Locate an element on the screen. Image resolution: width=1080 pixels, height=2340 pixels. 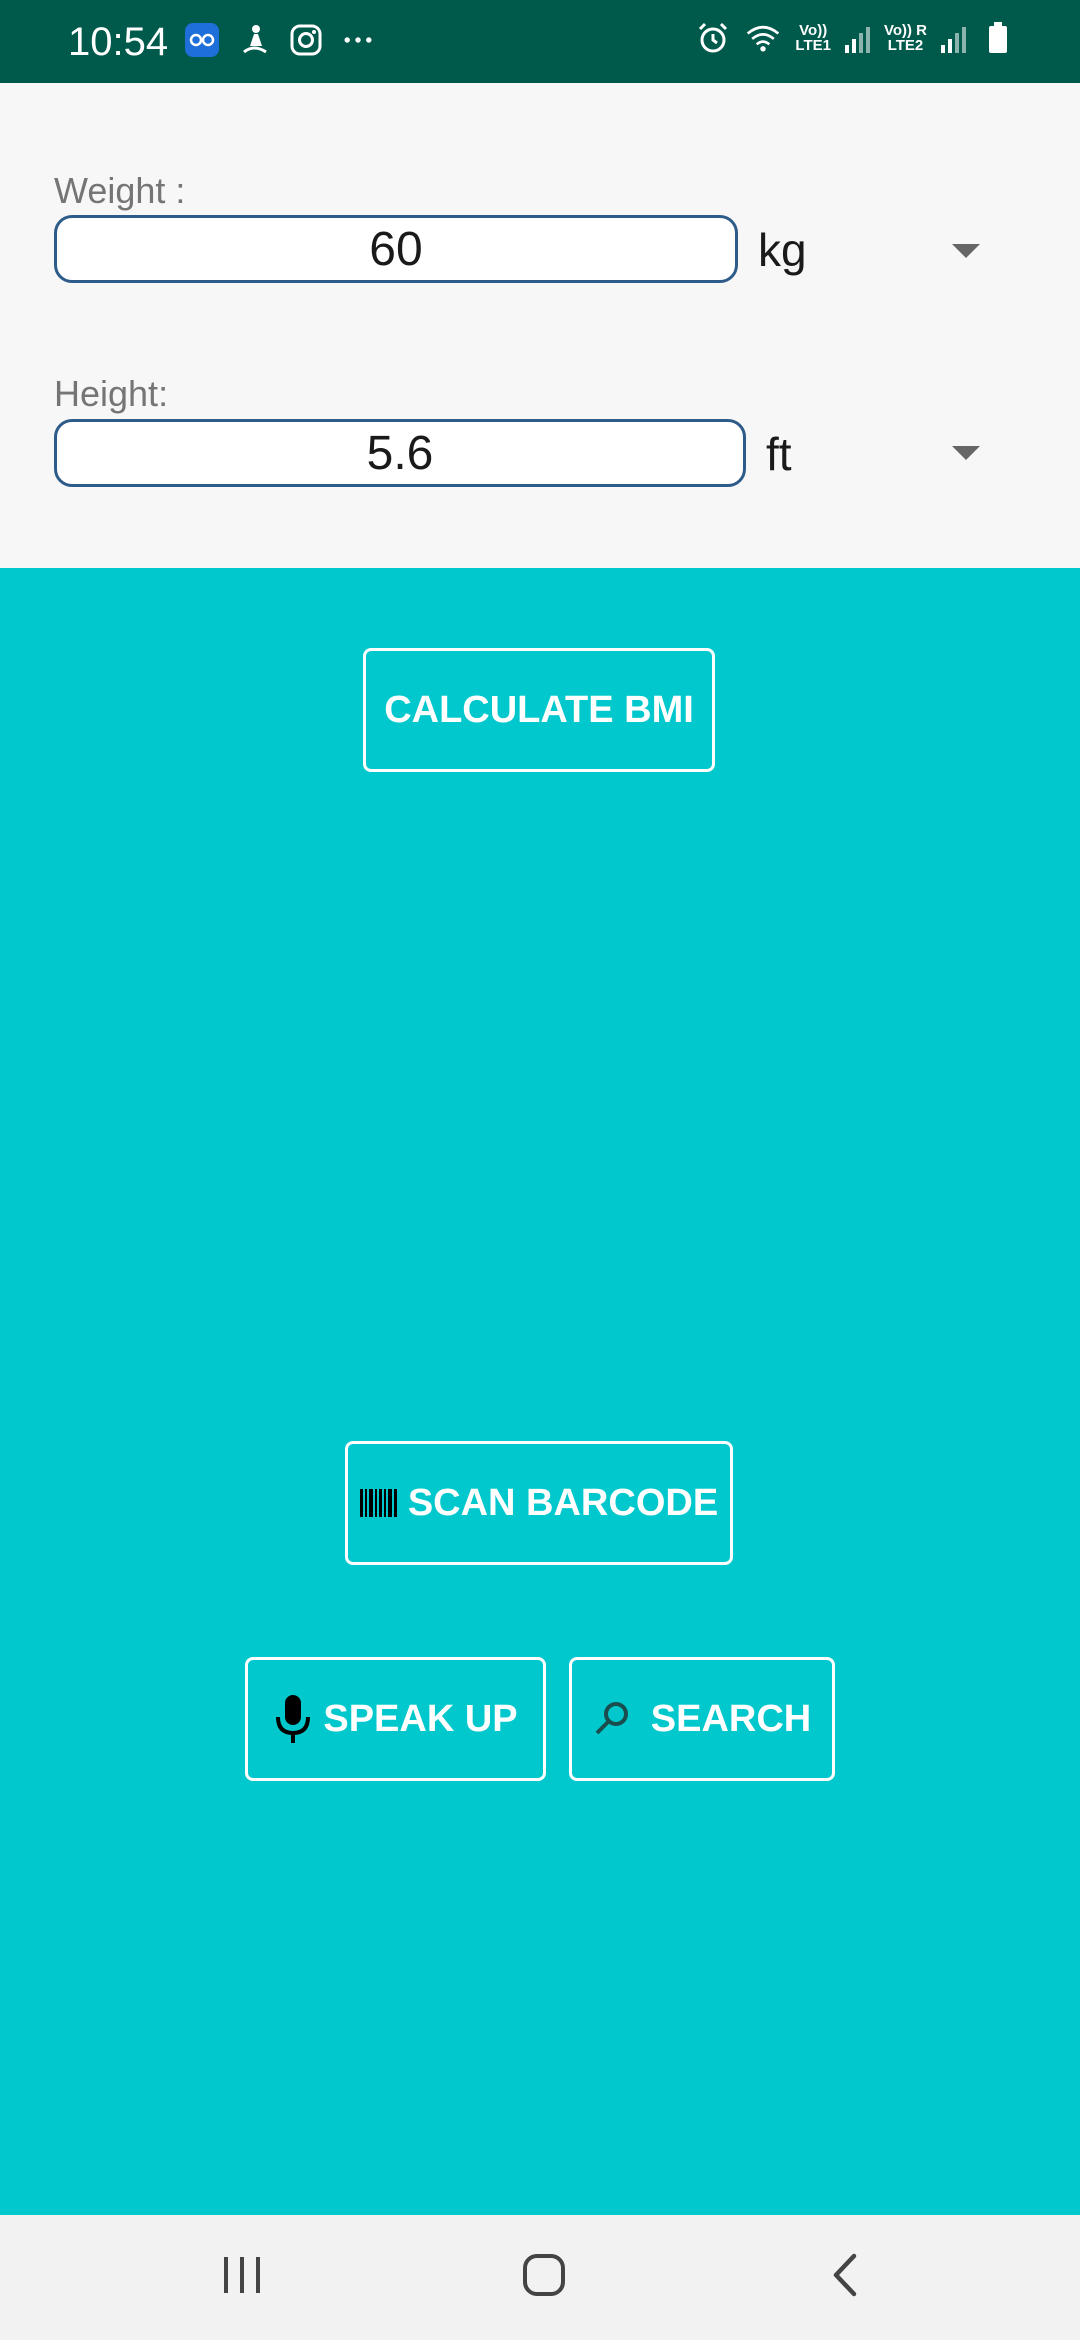
recent-apps-button is located at coordinates (242, 2277).